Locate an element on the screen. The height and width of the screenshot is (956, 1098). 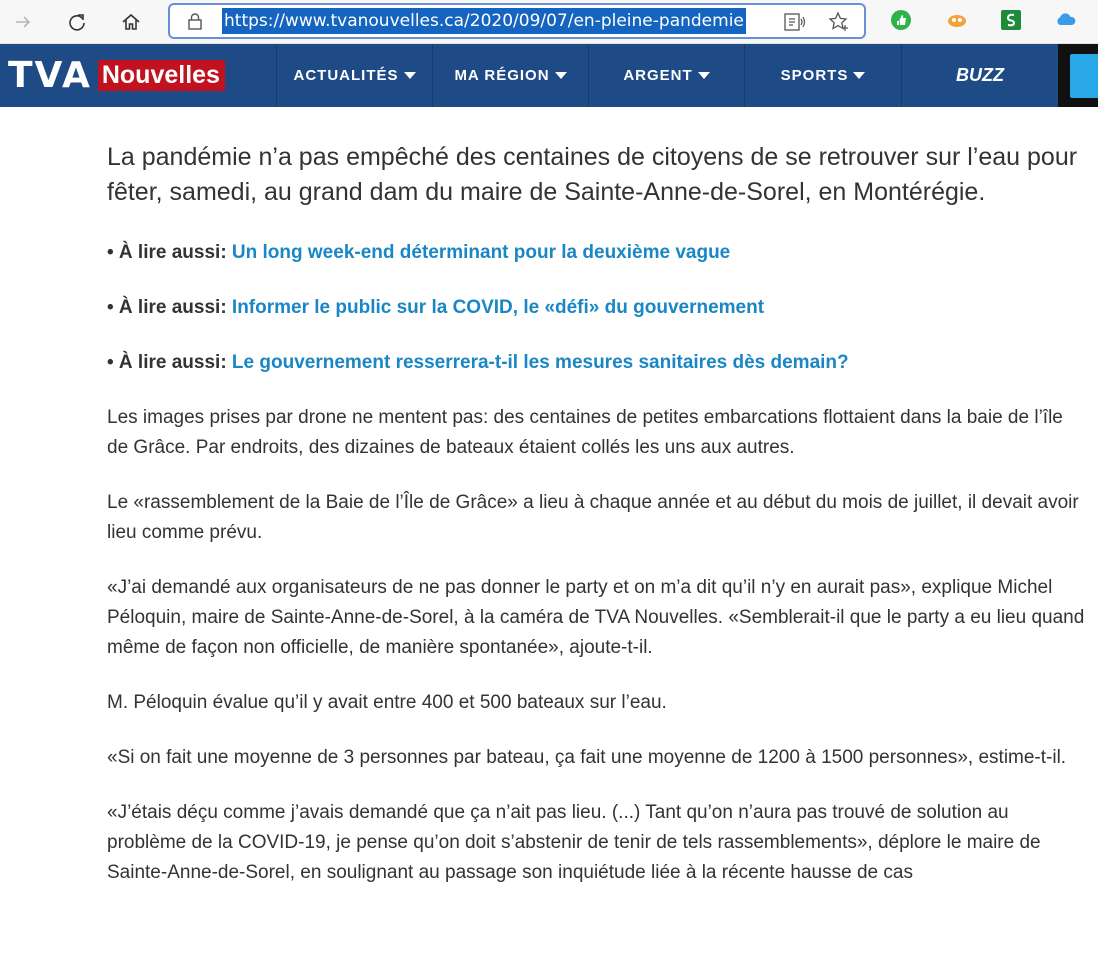
home-icon is located at coordinates (131, 21).